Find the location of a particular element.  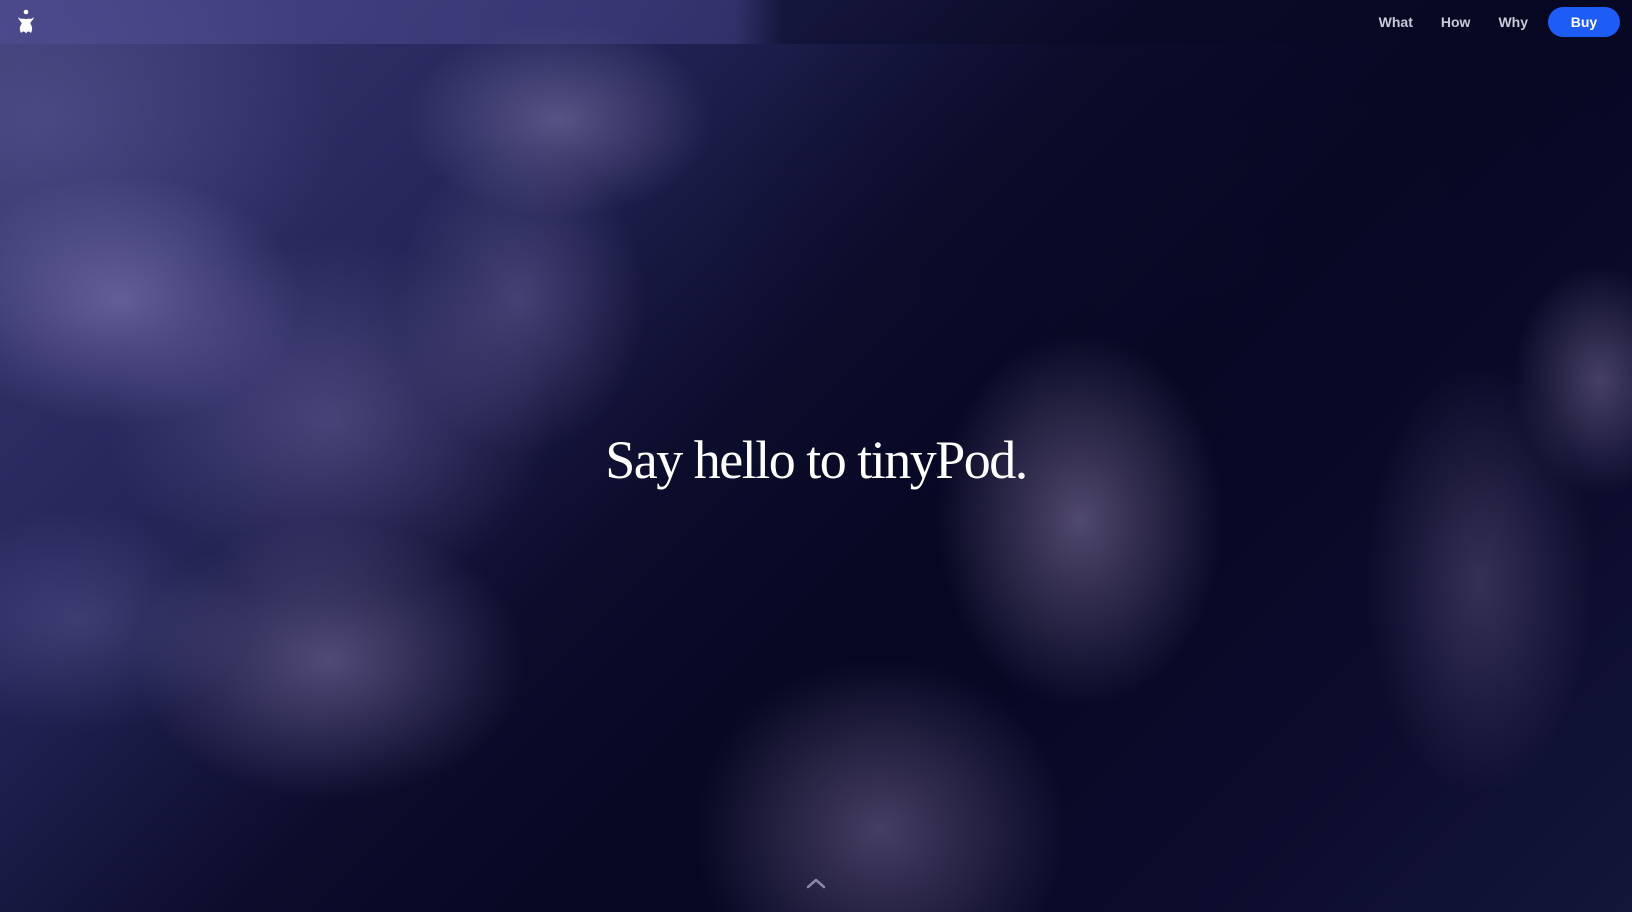

nav-links: What How Why is located at coordinates (1451, 22).